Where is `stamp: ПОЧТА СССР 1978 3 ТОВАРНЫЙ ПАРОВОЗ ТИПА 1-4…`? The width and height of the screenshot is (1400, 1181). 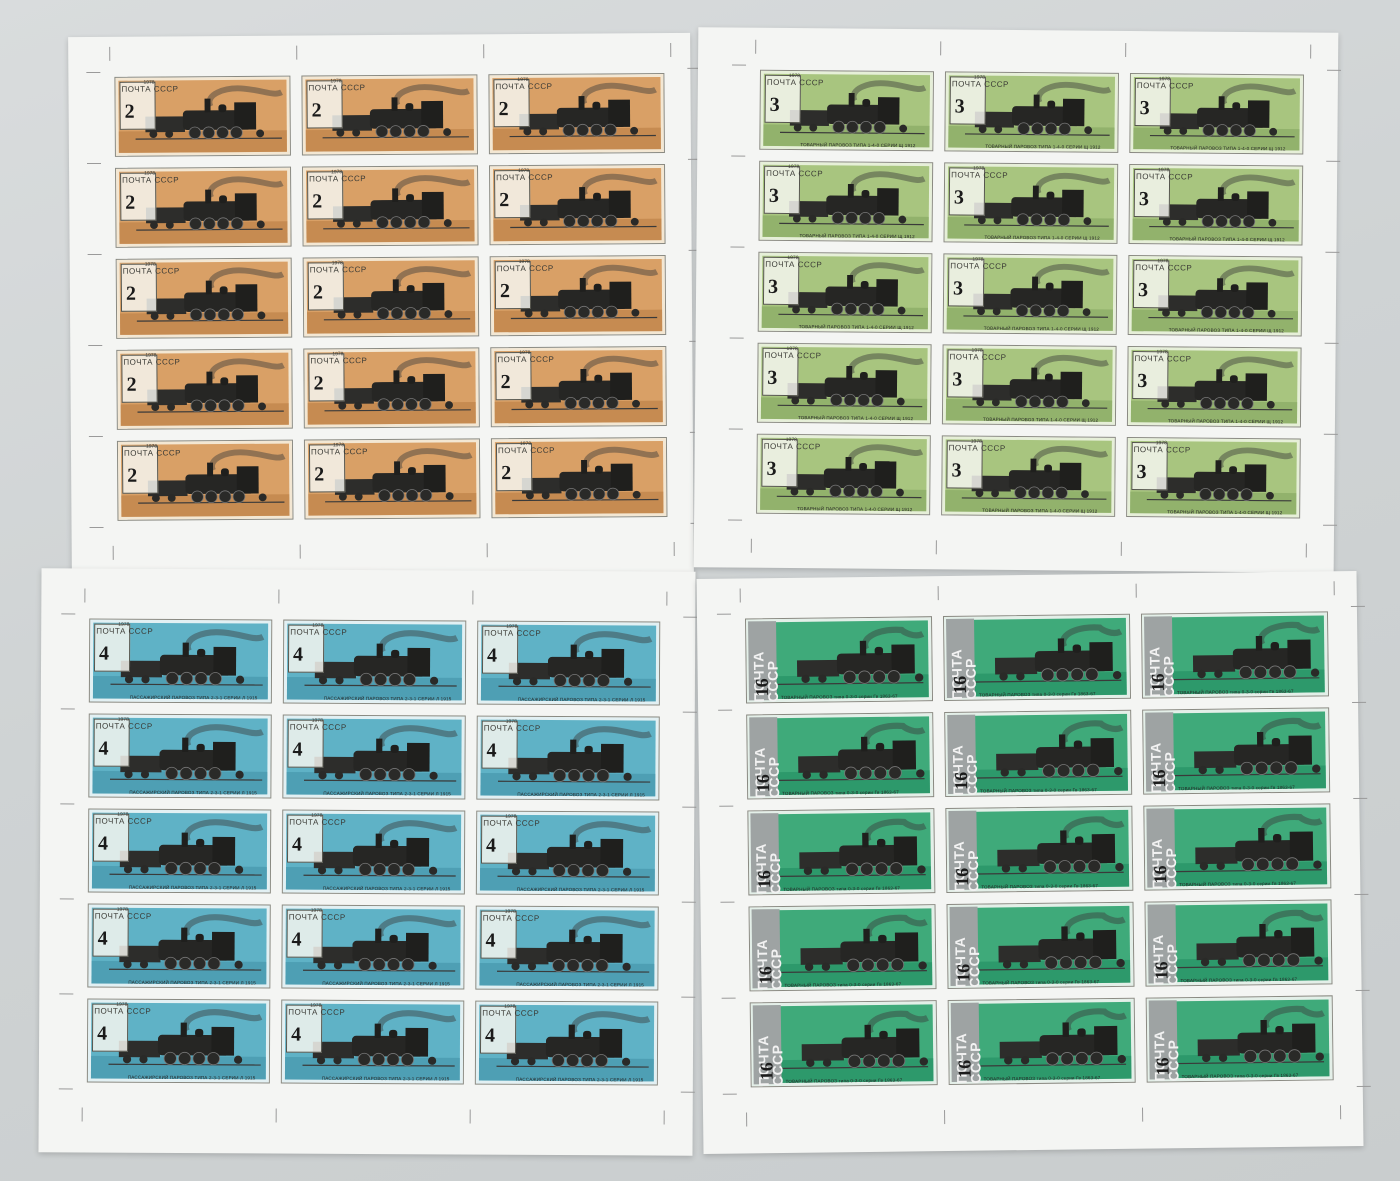 stamp: ПОЧТА СССР 1978 3 ТОВАРНЫЙ ПАРОВОЗ ТИПА 1-4… is located at coordinates (1216, 113).